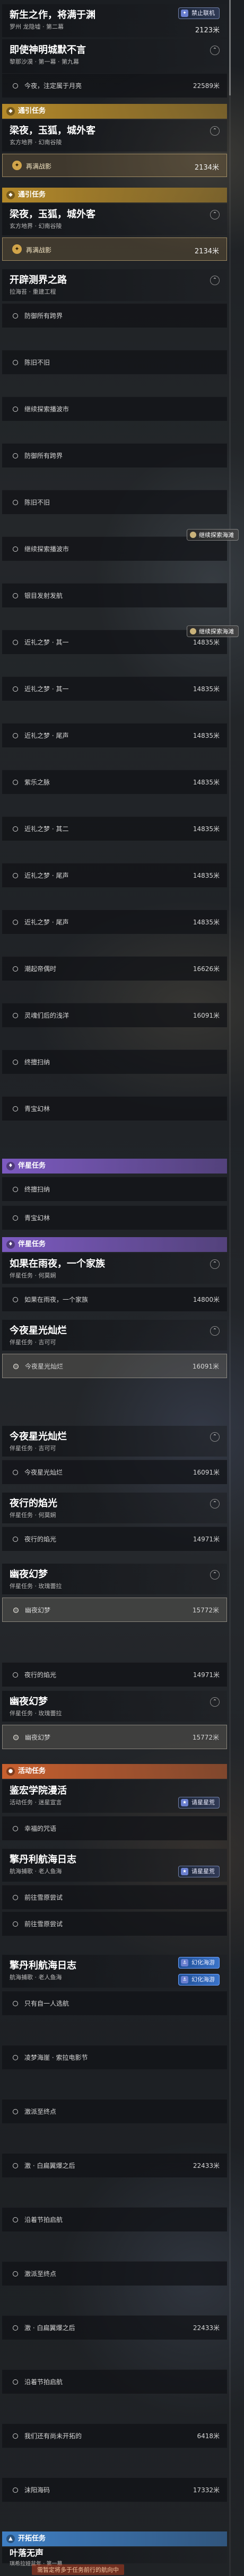  What do you see at coordinates (115, 1771) in the screenshot?
I see `category-header-event: ● 活动任务` at bounding box center [115, 1771].